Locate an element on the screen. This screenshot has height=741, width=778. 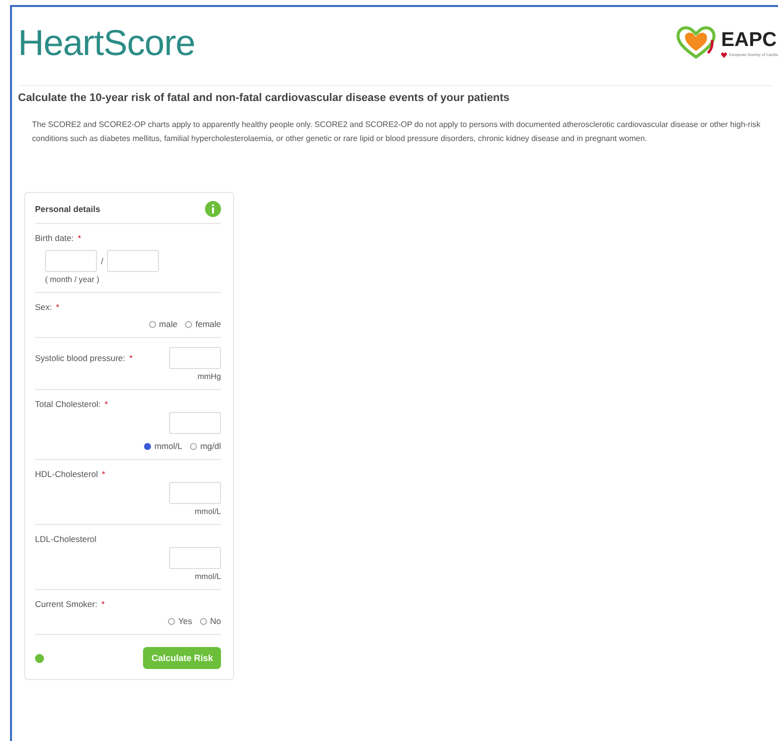
field-label: Systolic blood pressure: is located at coordinates (80, 358).